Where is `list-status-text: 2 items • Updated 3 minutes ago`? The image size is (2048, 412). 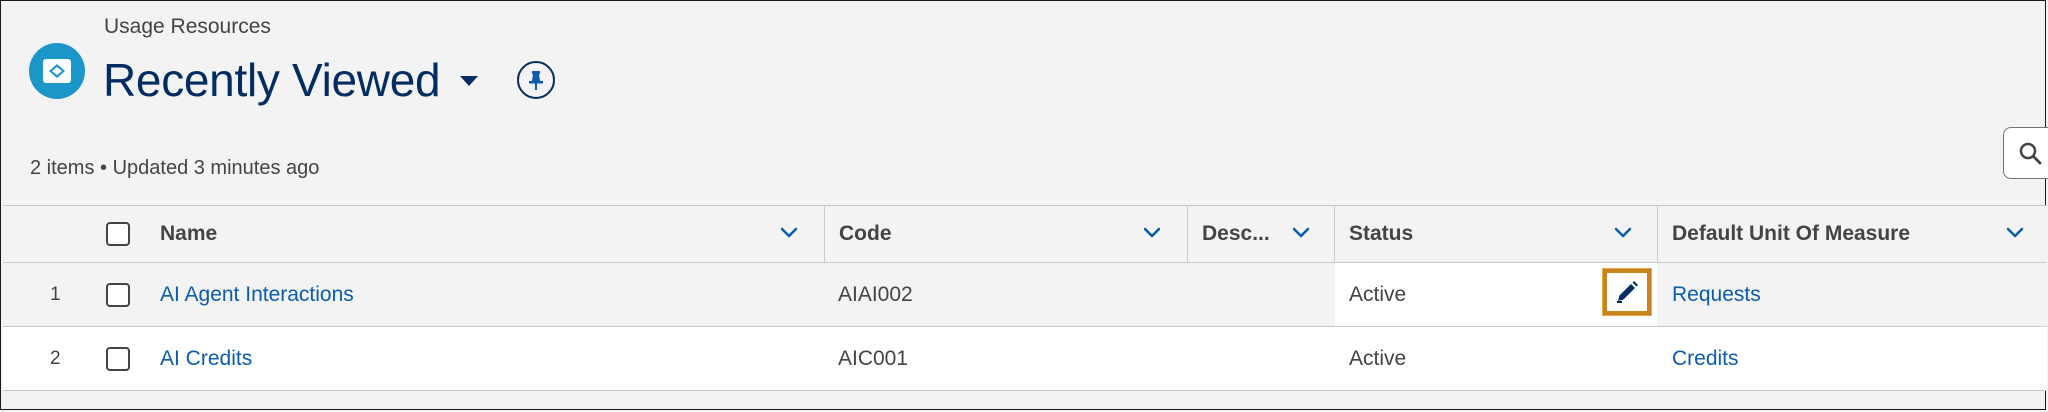
list-status-text: 2 items • Updated 3 minutes ago is located at coordinates (175, 168).